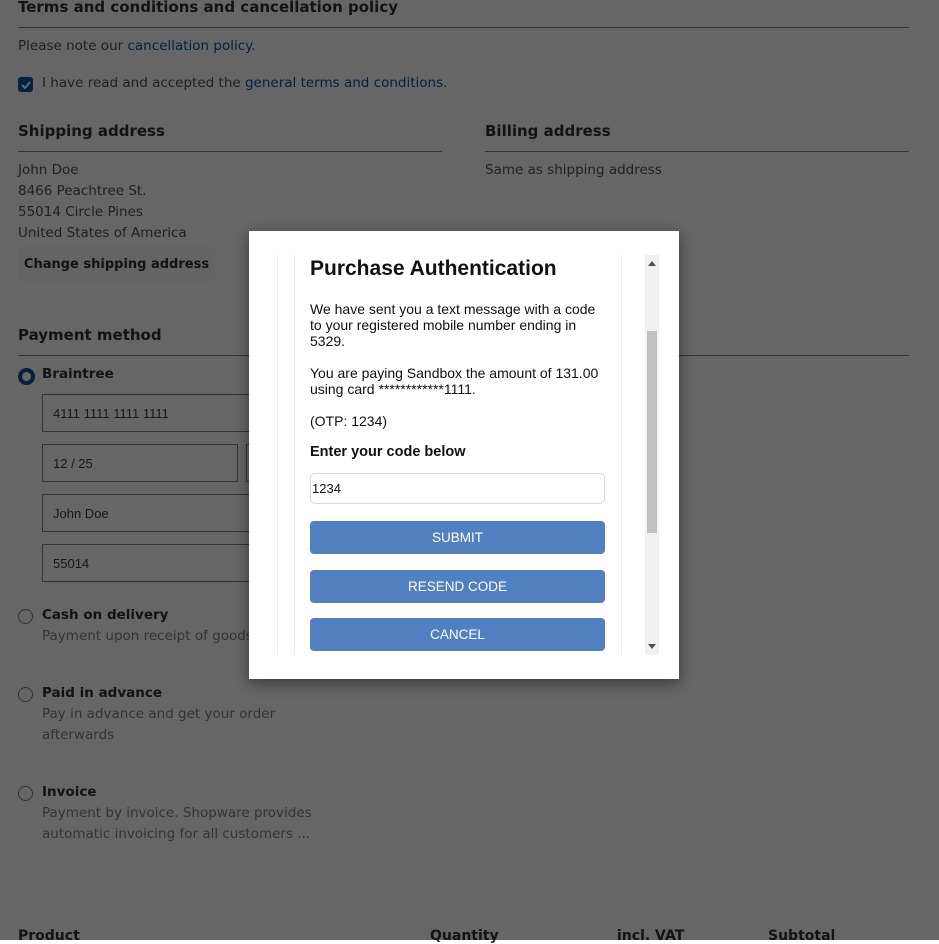 This screenshot has height=944, width=939. What do you see at coordinates (457, 586) in the screenshot?
I see `resend-code-button: RESEND CODE` at bounding box center [457, 586].